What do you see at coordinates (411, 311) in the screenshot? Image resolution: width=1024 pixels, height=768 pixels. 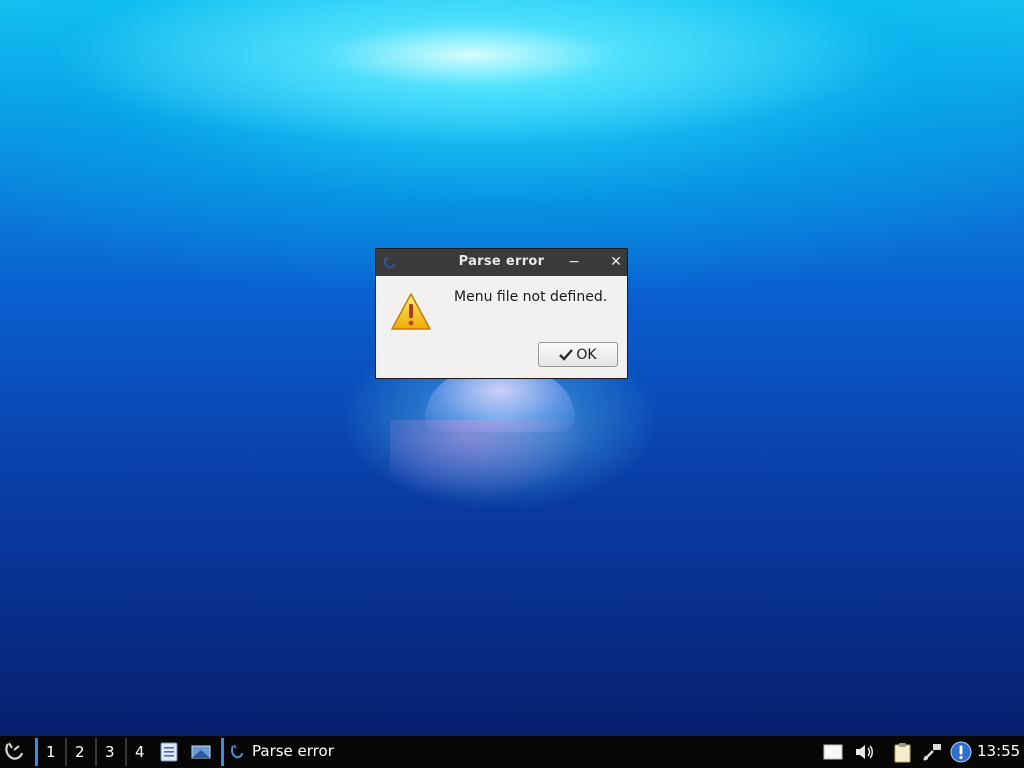 I see `warning-icon` at bounding box center [411, 311].